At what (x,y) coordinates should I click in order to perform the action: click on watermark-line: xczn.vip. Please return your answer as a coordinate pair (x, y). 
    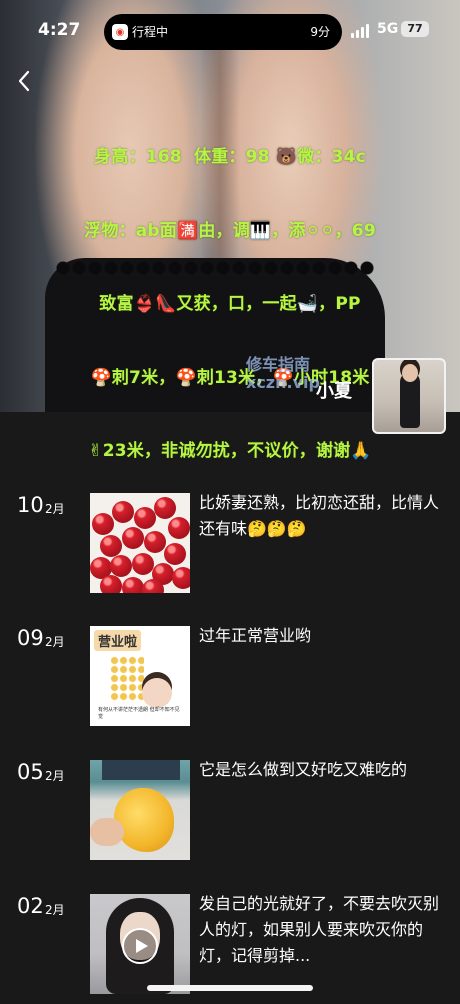
    Looking at the image, I should click on (283, 382).